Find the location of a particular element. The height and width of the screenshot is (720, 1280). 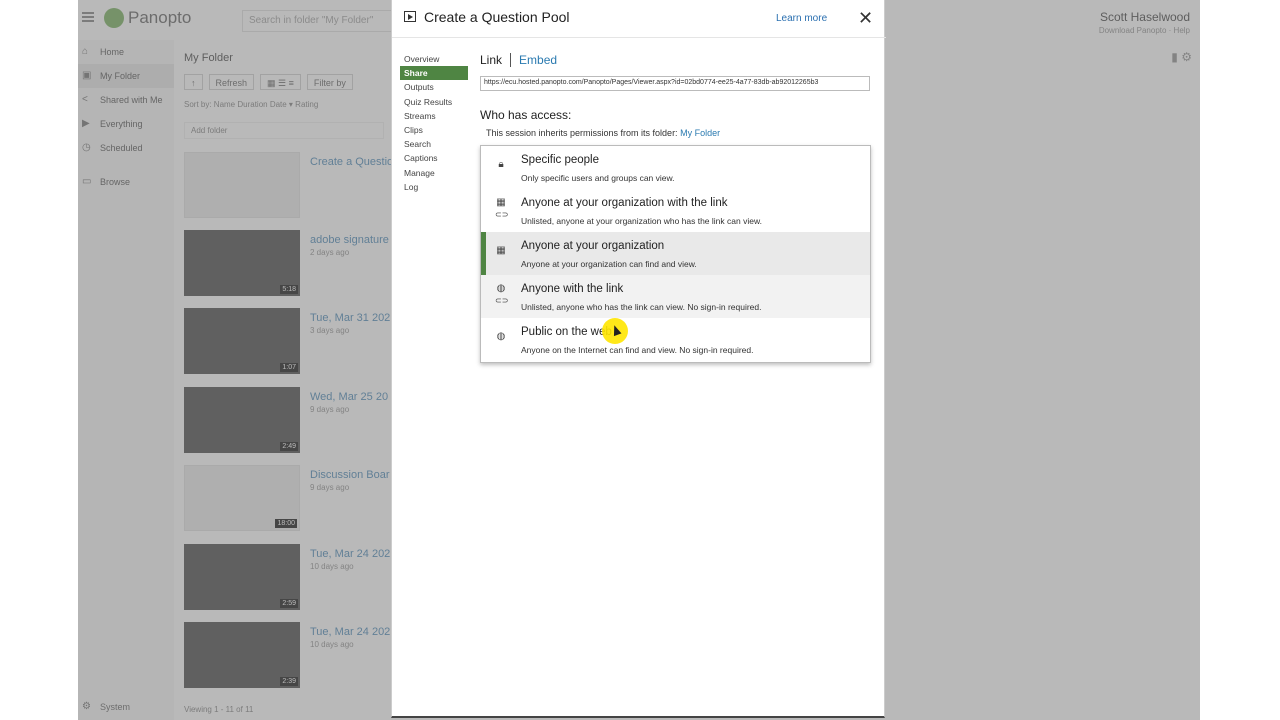

sidebar-item-label: Shared with Me is located at coordinates (131, 100).